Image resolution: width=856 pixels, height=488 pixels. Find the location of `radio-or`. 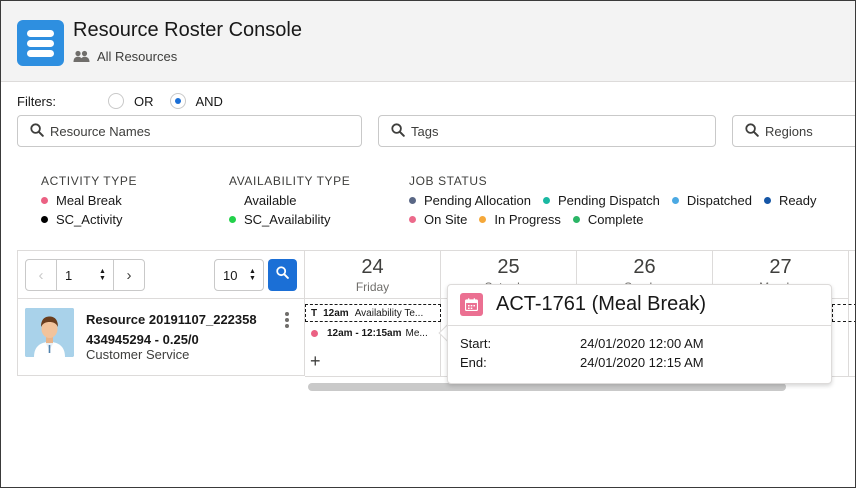

radio-or is located at coordinates (116, 101).